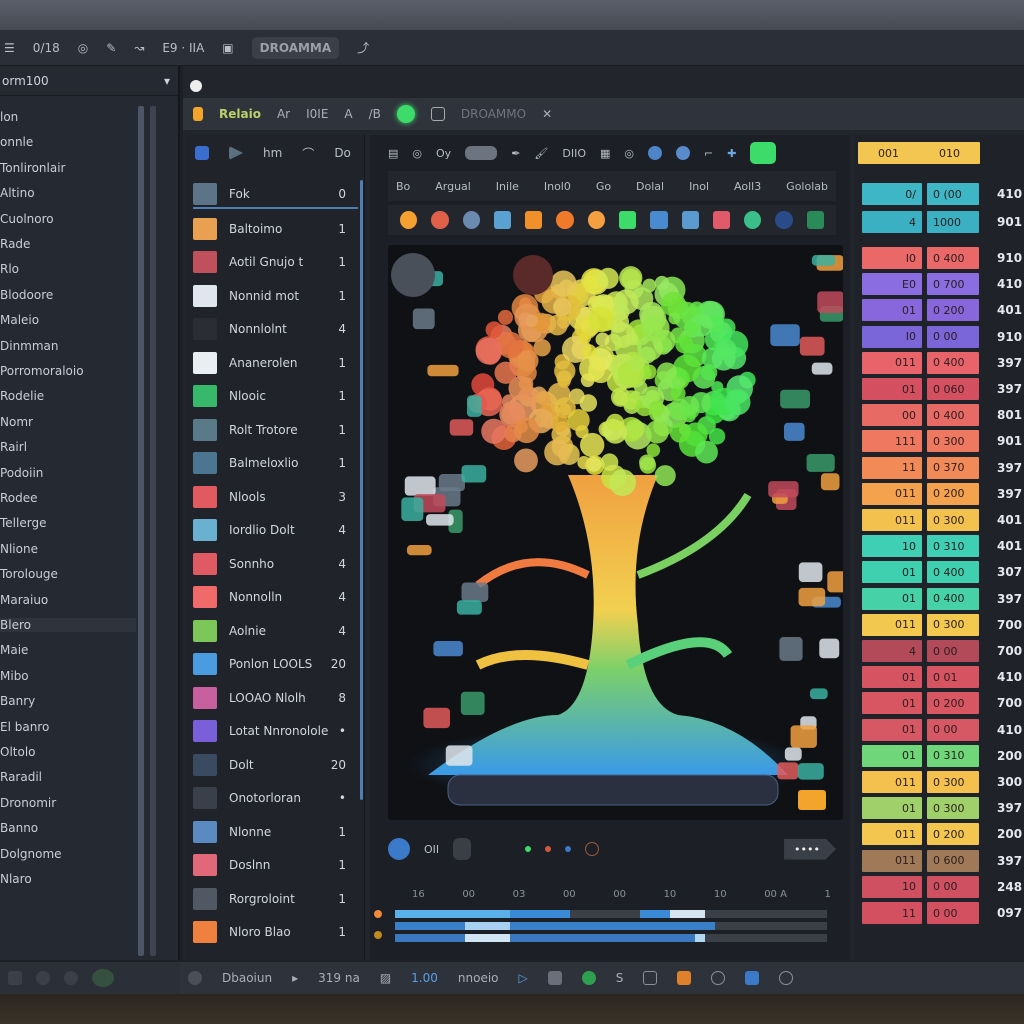 This screenshot has height=1024, width=1024. What do you see at coordinates (403, 186) in the screenshot?
I see `editor-tab: Bo` at bounding box center [403, 186].